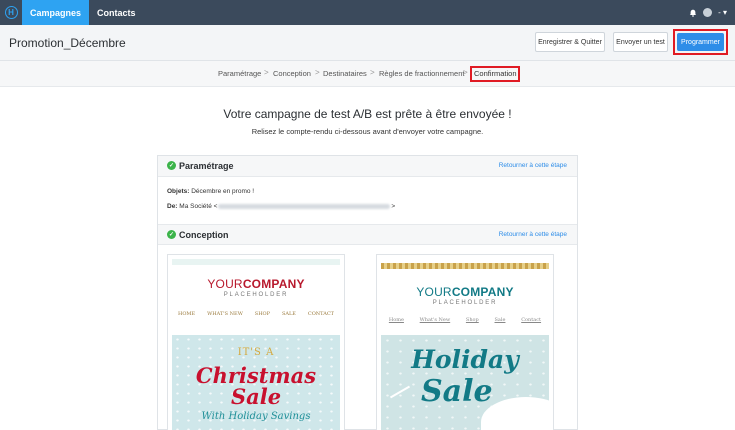  What do you see at coordinates (256, 416) in the screenshot?
I see `hero-bottom-text: With Holiday Savings` at bounding box center [256, 416].